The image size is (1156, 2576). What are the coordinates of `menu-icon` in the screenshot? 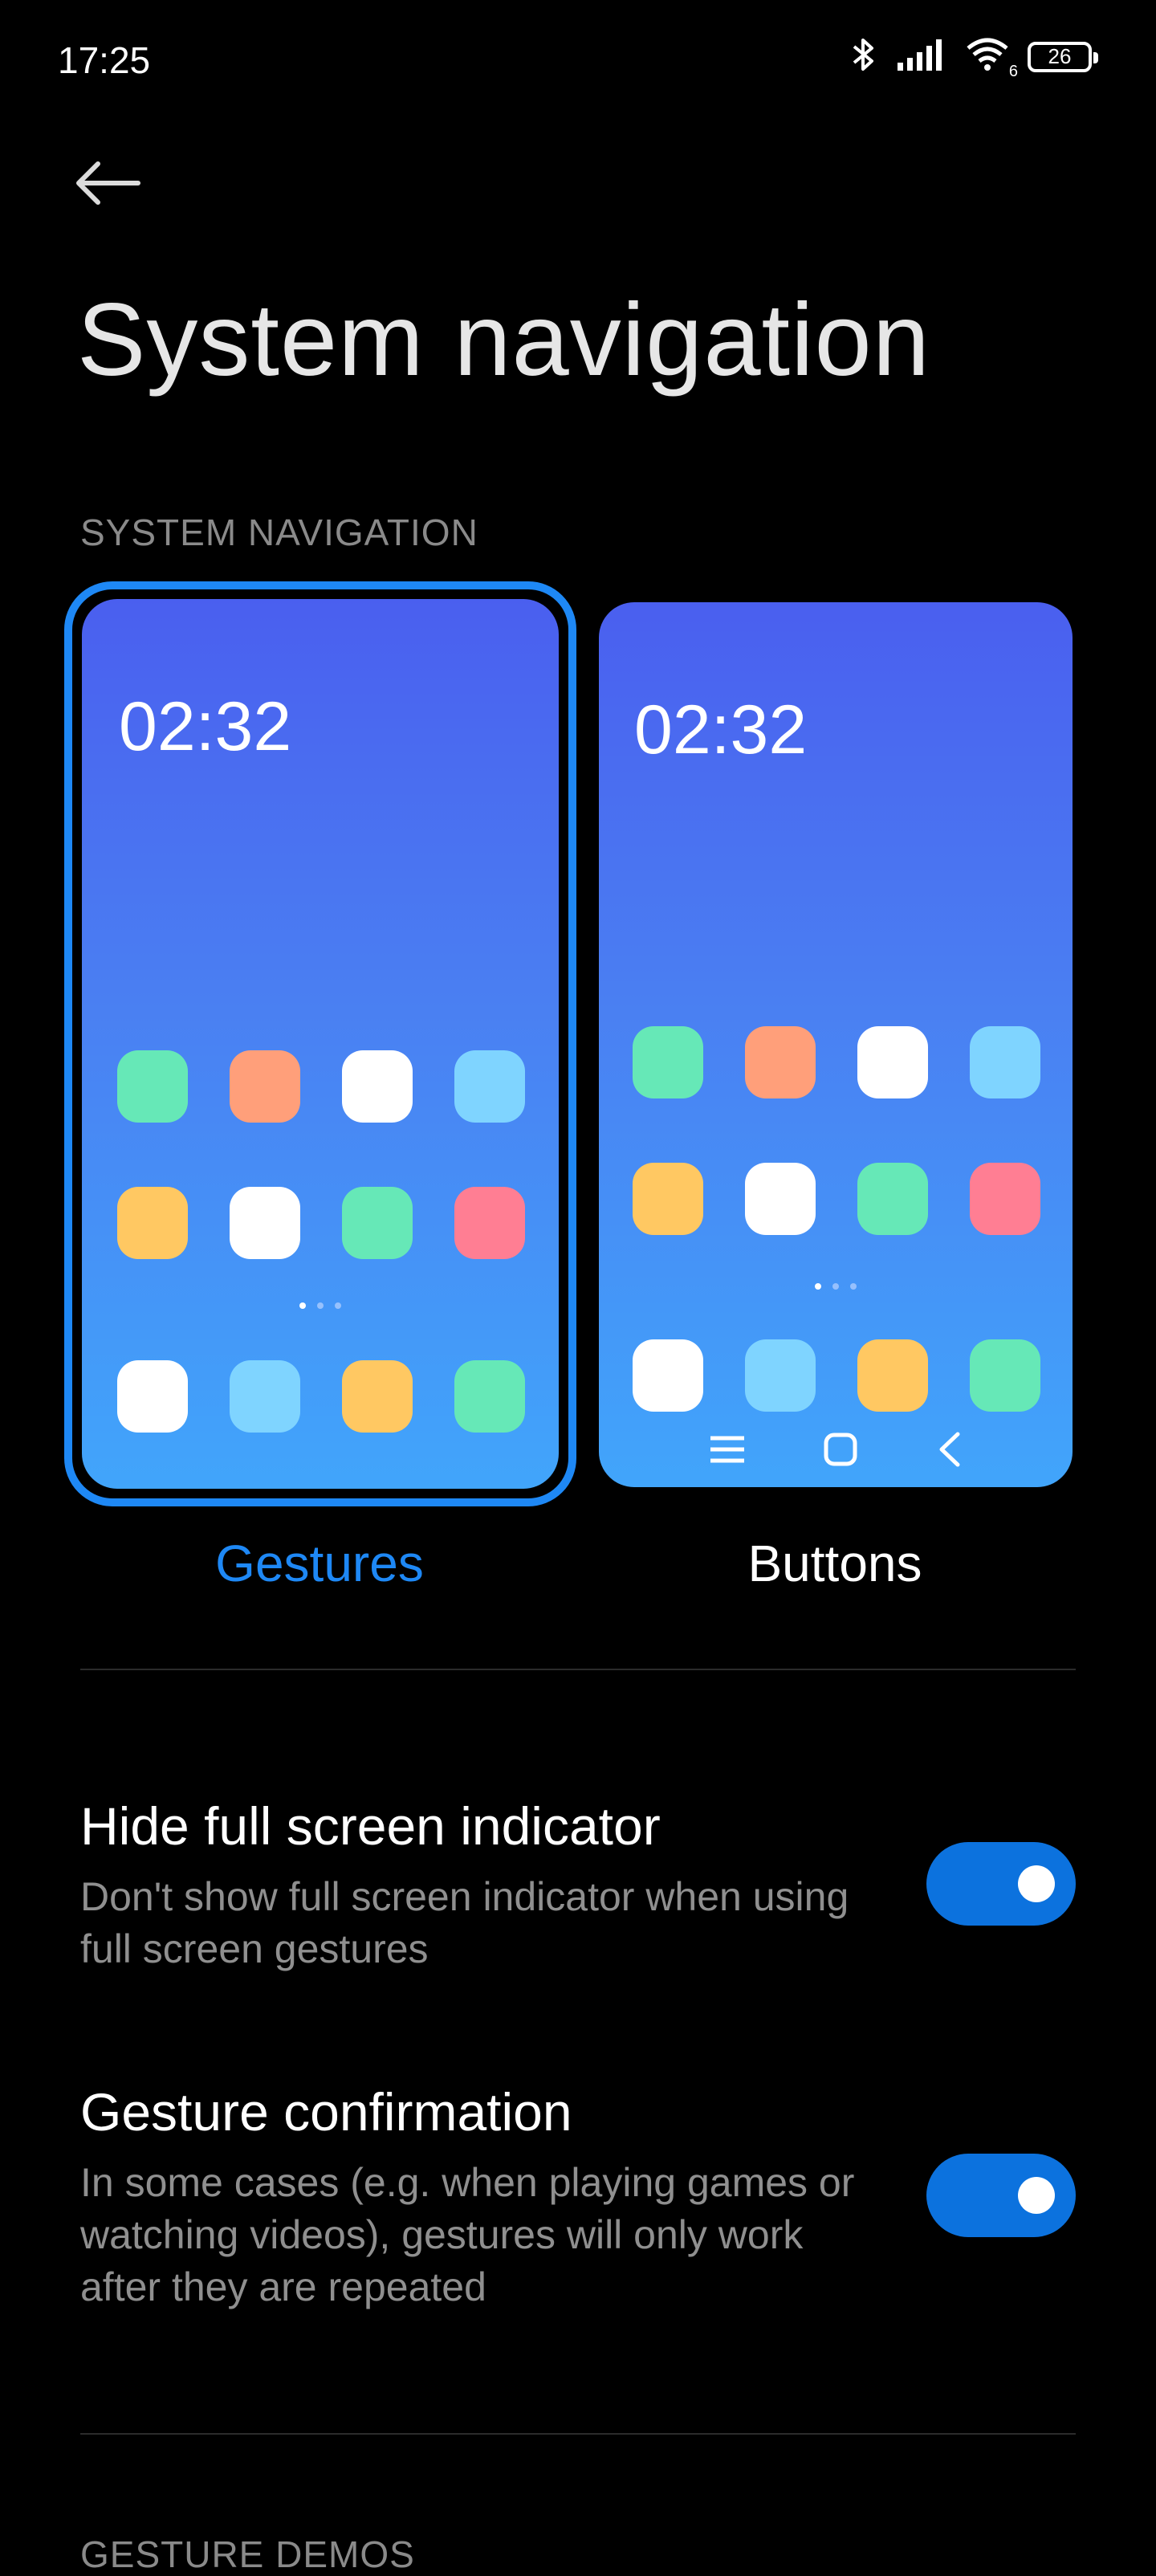 It's located at (727, 1451).